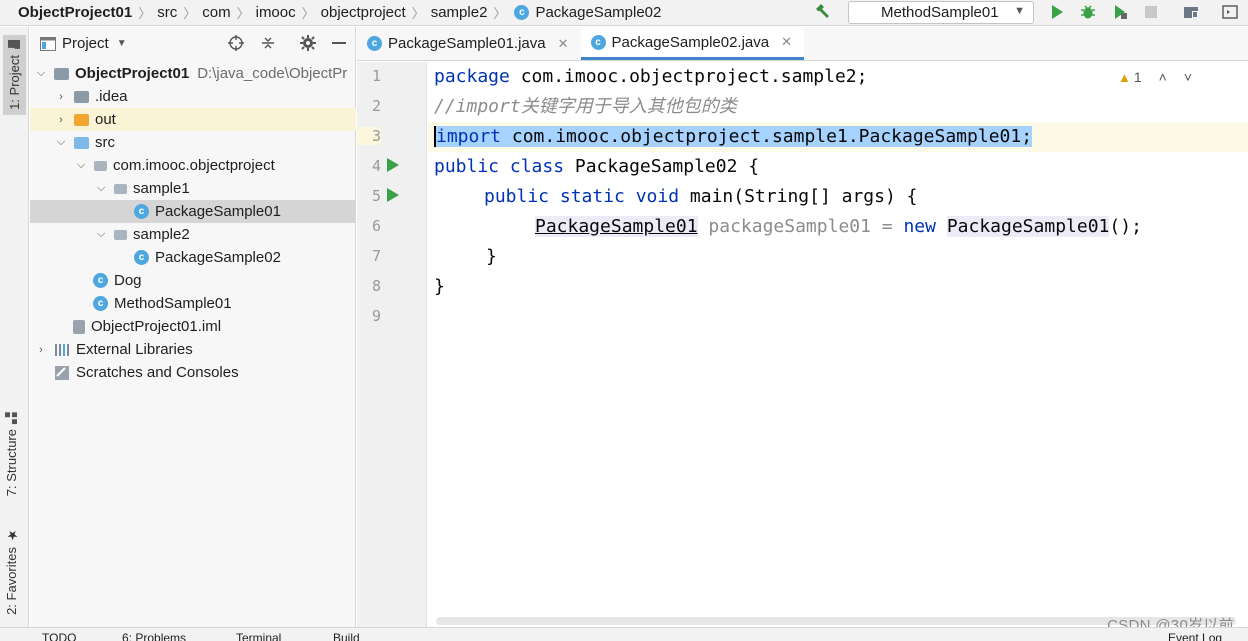 The height and width of the screenshot is (641, 1248). What do you see at coordinates (193, 142) in the screenshot?
I see `tree-item-src: ⌵ src` at bounding box center [193, 142].